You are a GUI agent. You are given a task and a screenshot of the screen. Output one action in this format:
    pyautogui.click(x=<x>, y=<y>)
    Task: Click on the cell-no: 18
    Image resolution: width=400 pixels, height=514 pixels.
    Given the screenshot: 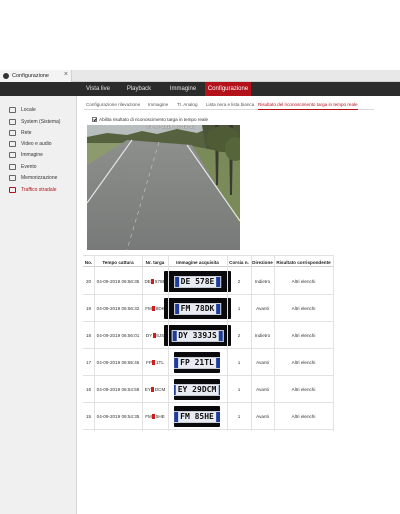 What is the action you would take?
    pyautogui.click(x=88, y=335)
    